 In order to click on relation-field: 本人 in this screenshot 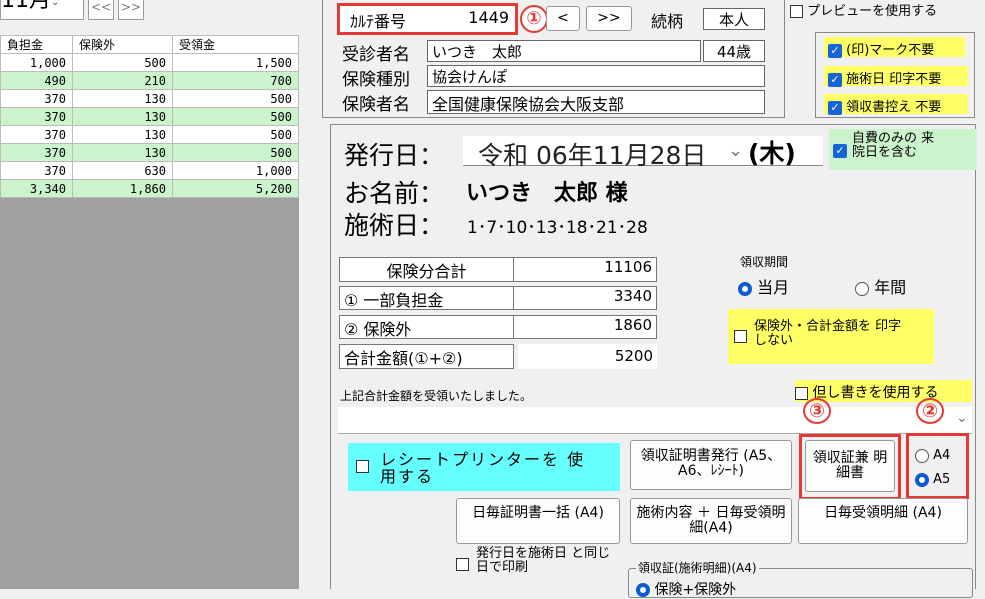, I will do `click(734, 19)`.